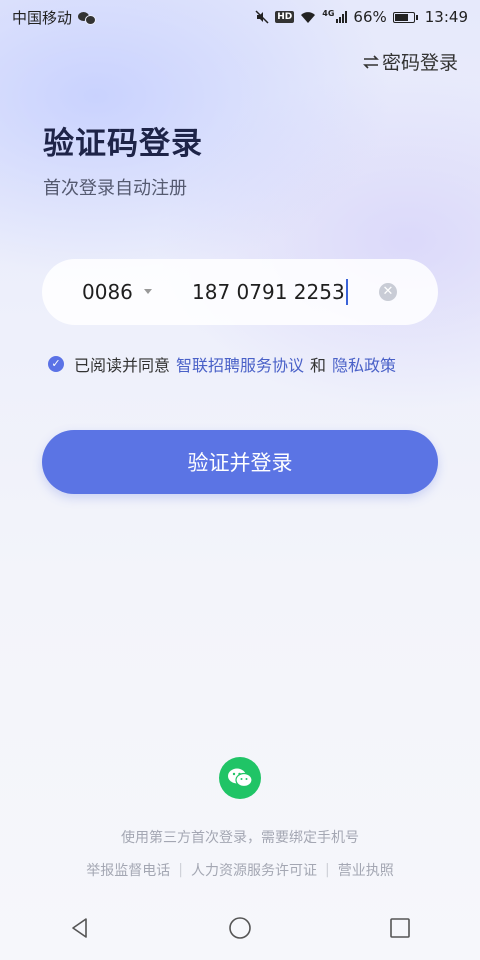  Describe the element at coordinates (87, 17) in the screenshot. I see `wechat-notification-icon` at that location.